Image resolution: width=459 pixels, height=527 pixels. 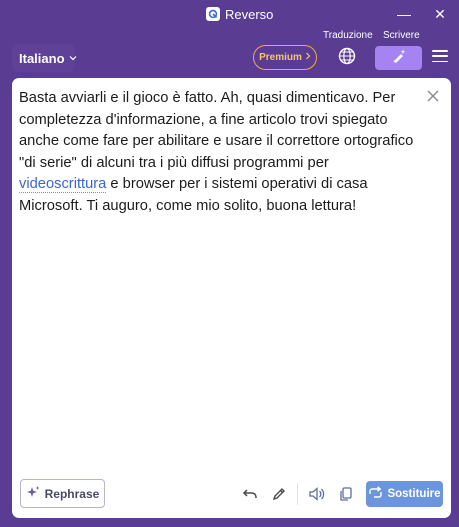 What do you see at coordinates (375, 494) in the screenshot?
I see `replace-icon` at bounding box center [375, 494].